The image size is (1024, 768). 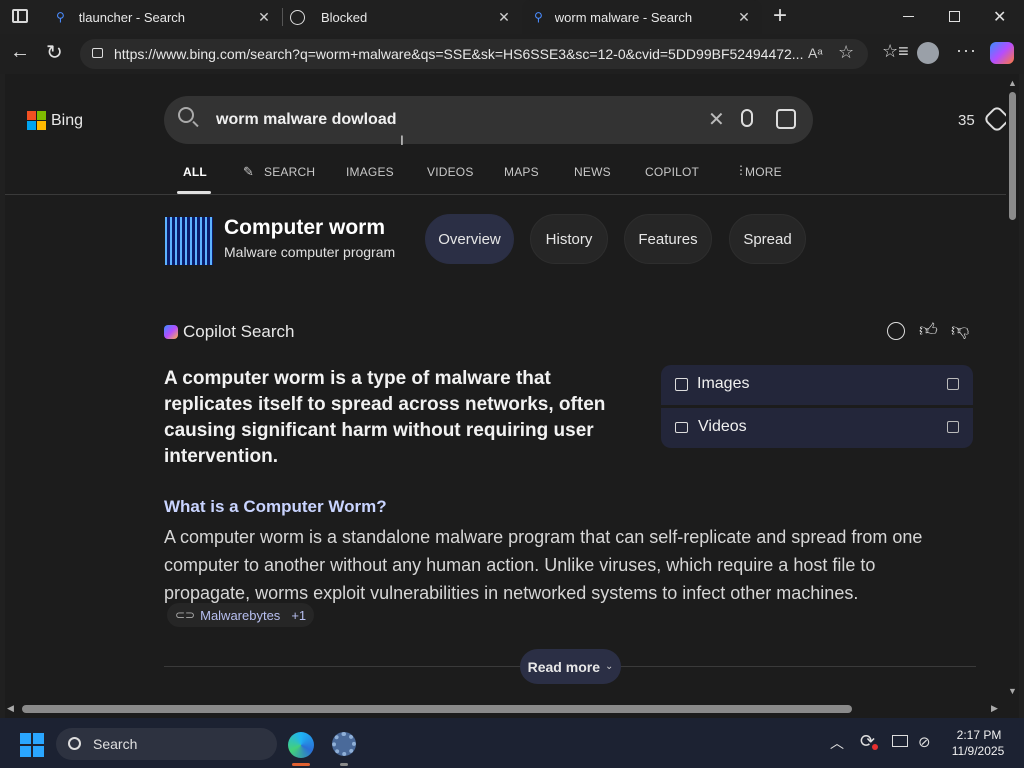 I want to click on nav-divider, so click(x=505, y=194).